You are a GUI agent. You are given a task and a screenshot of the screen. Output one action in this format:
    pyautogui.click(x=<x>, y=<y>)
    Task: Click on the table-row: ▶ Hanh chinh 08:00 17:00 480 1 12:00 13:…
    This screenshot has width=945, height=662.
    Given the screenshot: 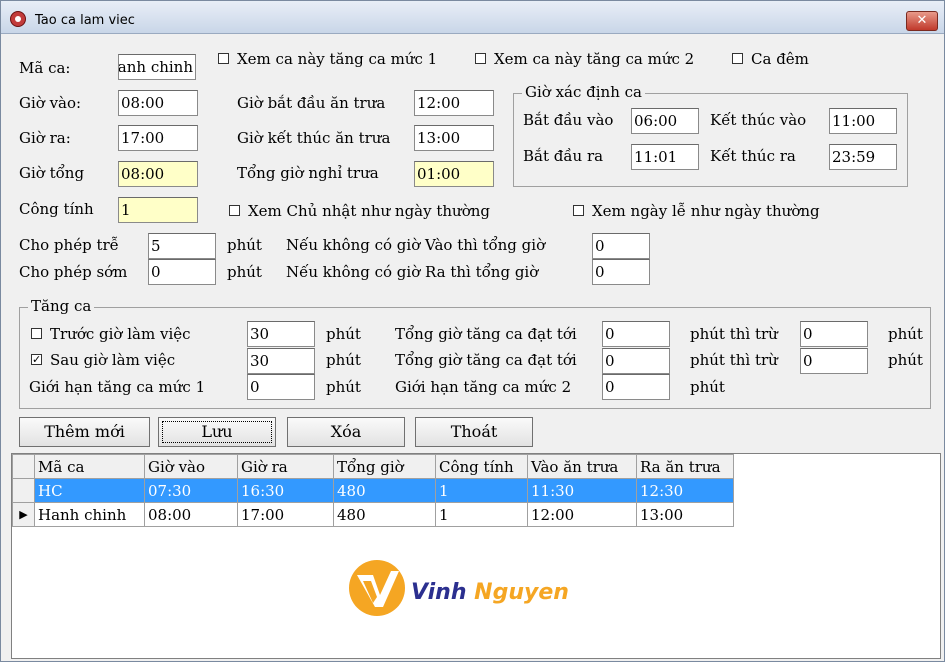 What is the action you would take?
    pyautogui.click(x=373, y=514)
    